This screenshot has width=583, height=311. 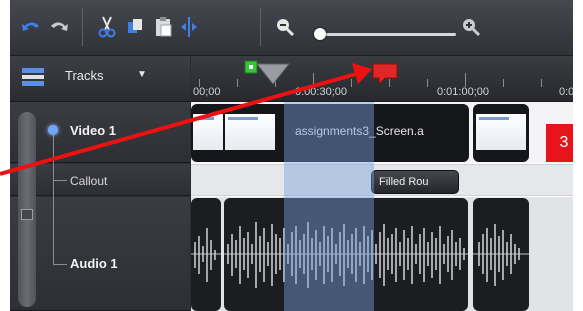 I want to click on callout-clip: Filled Rou, so click(x=415, y=182).